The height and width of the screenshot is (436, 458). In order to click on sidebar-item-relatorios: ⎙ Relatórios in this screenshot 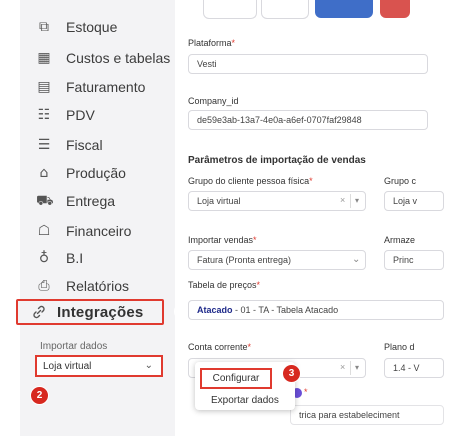, I will do `click(82, 286)`.